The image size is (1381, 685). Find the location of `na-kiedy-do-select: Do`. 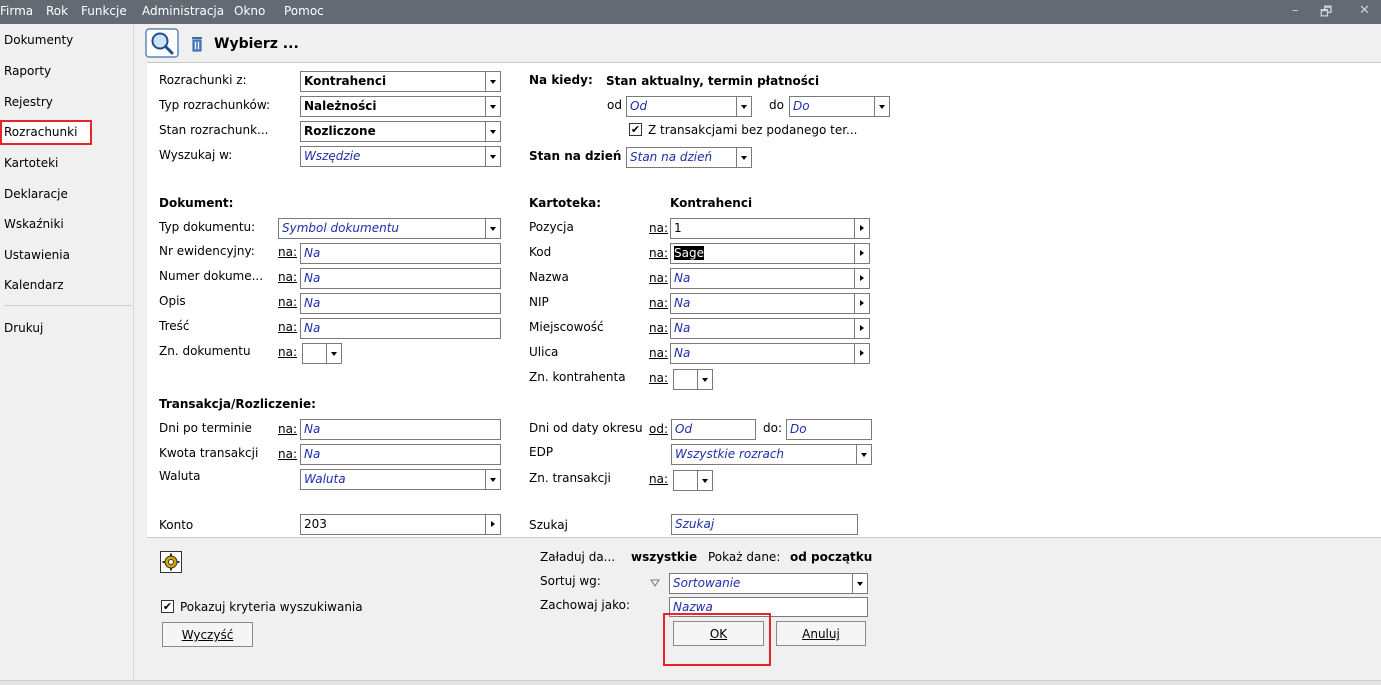

na-kiedy-do-select: Do is located at coordinates (839, 106).